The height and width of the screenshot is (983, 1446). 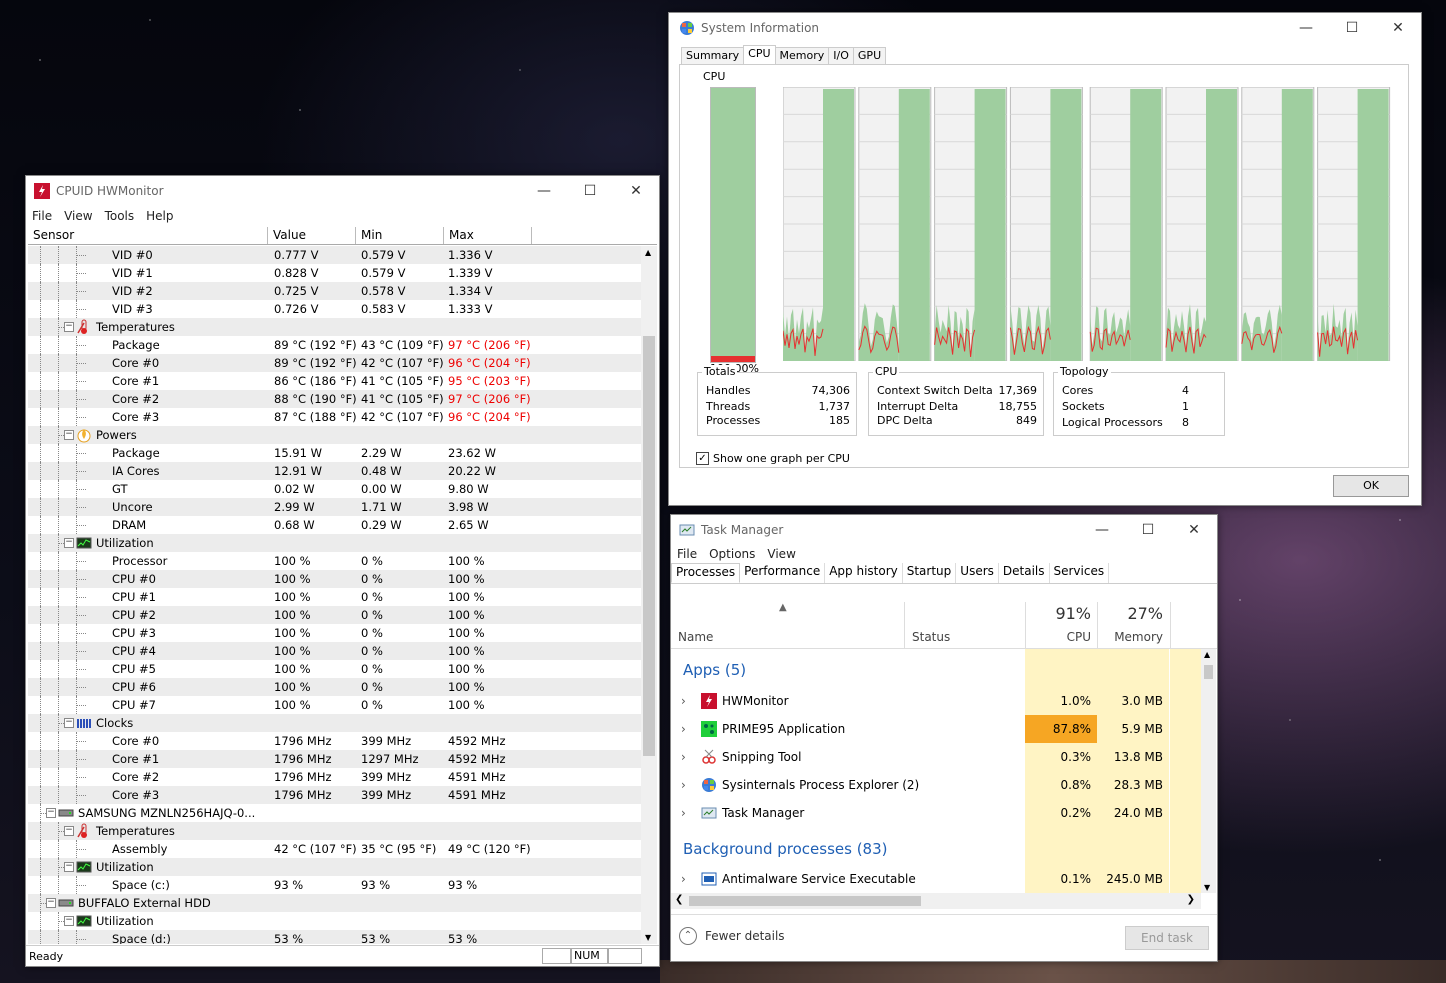 I want to click on sensor-row: Package 15.91 W 2.29 W 23.62 W, so click(x=335, y=453).